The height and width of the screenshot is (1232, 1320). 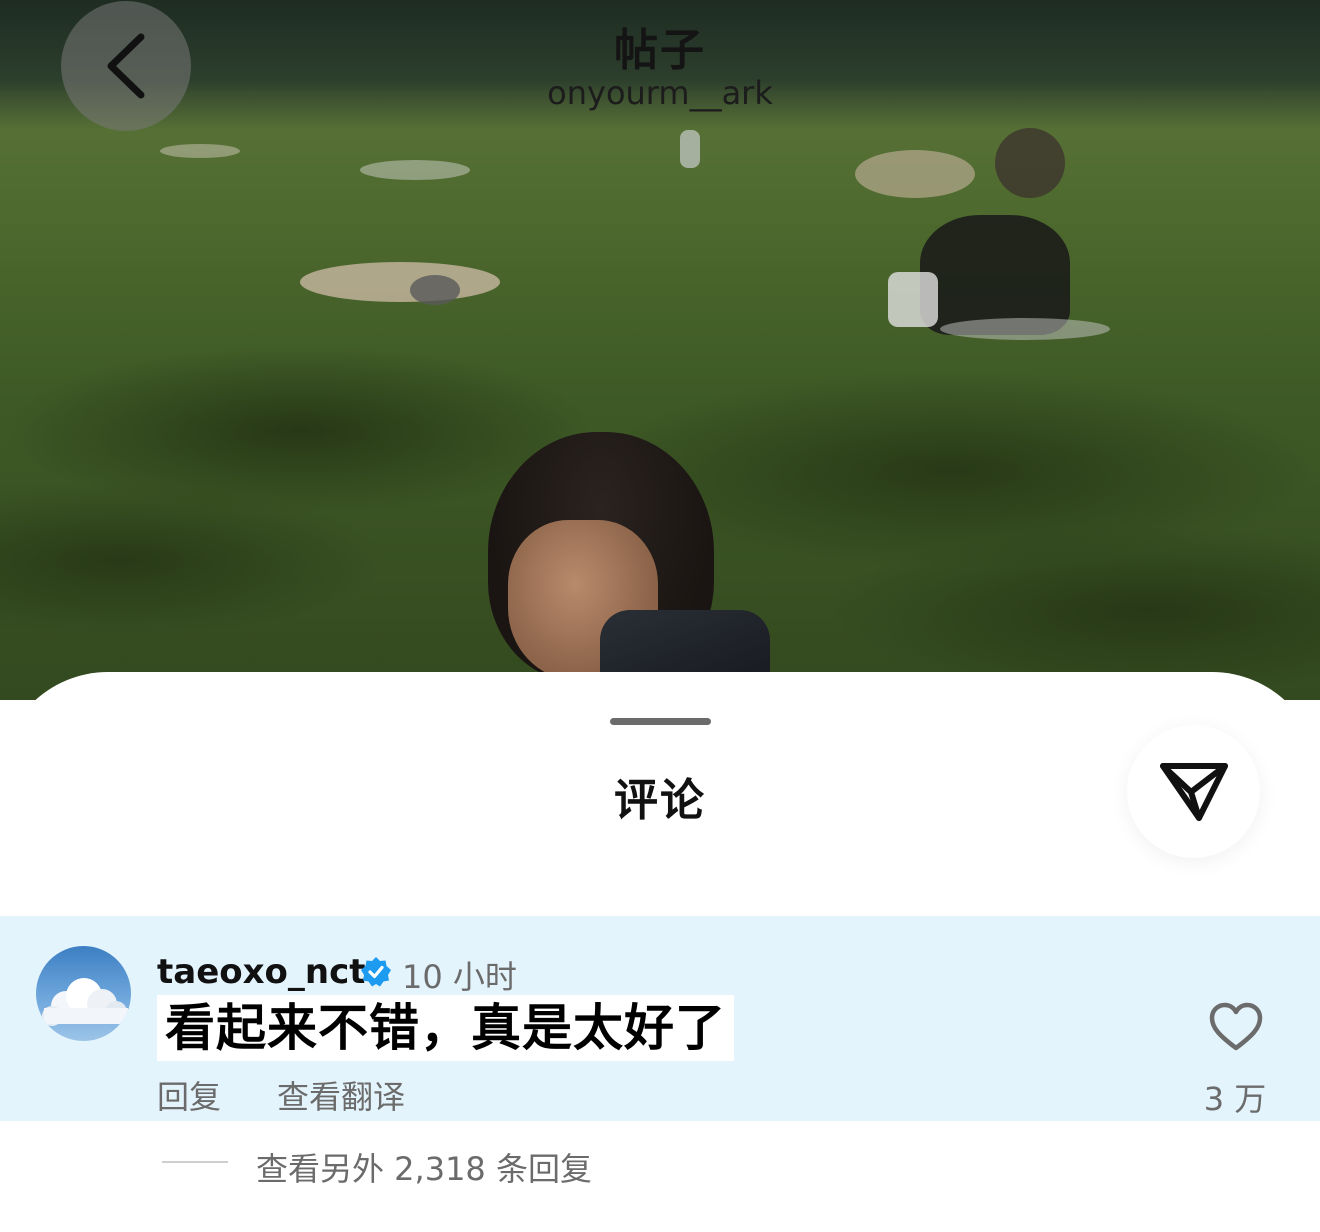 What do you see at coordinates (660, 800) in the screenshot?
I see `sheet-title: 评论` at bounding box center [660, 800].